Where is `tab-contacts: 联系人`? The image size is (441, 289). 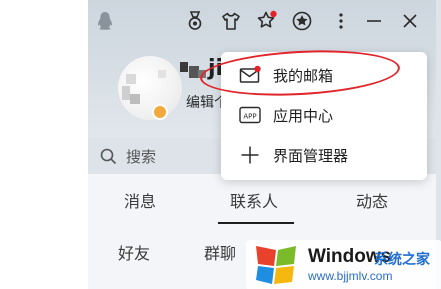
tab-contacts: 联系人 is located at coordinates (254, 200).